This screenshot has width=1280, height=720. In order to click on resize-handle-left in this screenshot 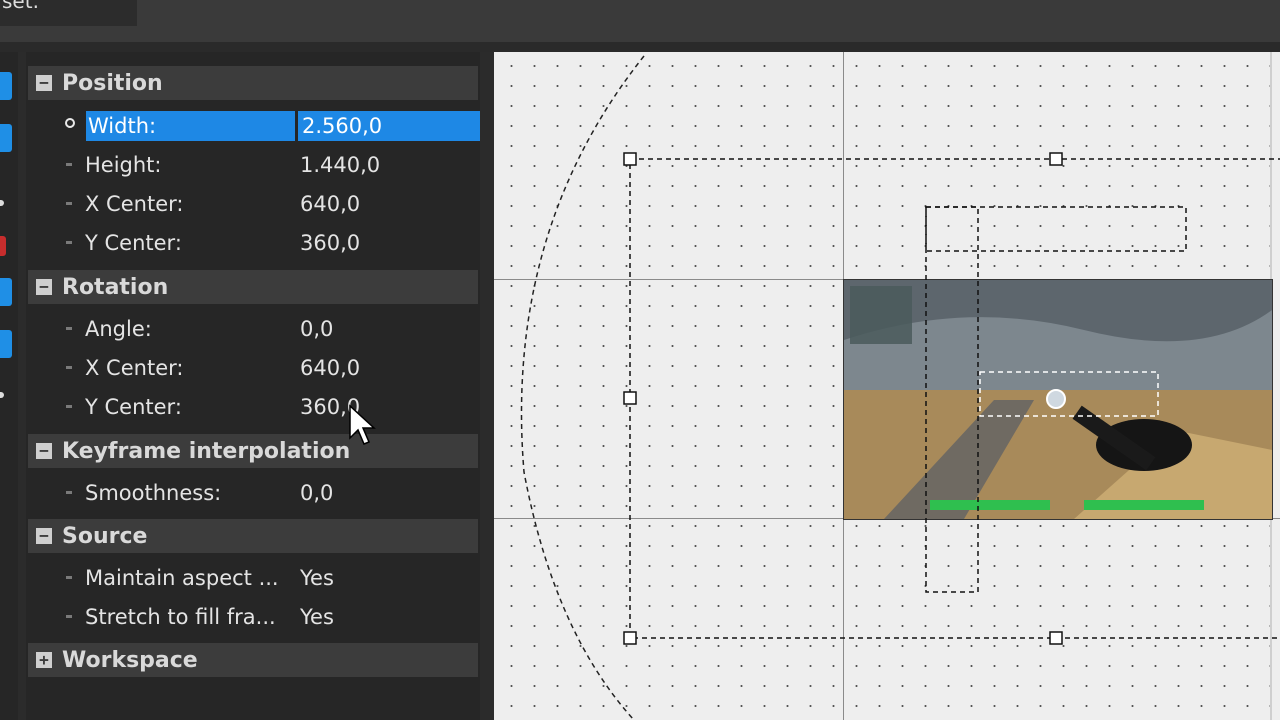, I will do `click(630, 398)`.